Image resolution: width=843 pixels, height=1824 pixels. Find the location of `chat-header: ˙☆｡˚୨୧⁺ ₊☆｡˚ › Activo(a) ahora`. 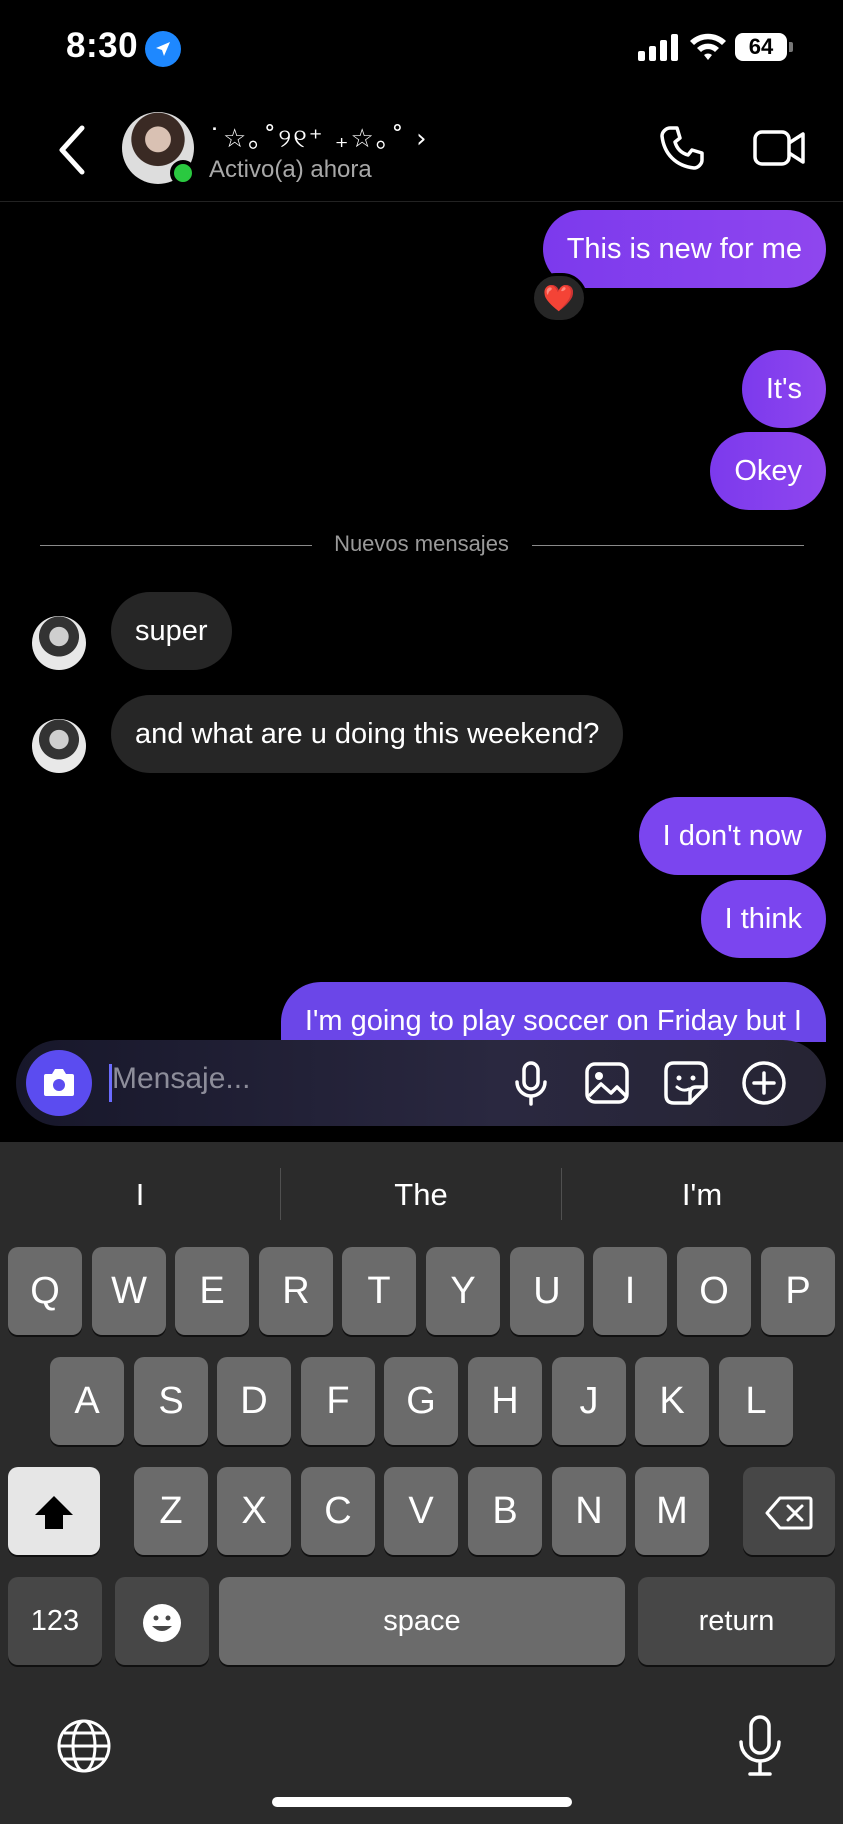

chat-header: ˙☆｡˚୨୧⁺ ₊☆｡˚ › Activo(a) ahora is located at coordinates (421, 151).